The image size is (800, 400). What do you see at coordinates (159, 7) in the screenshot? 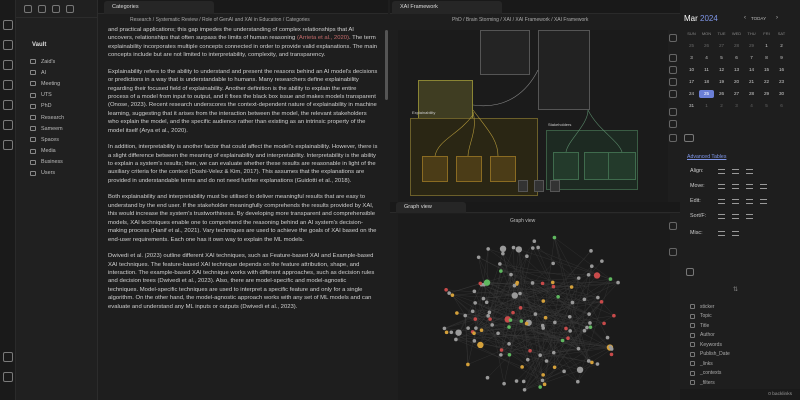
I see `tab-categories: Categories` at bounding box center [159, 7].